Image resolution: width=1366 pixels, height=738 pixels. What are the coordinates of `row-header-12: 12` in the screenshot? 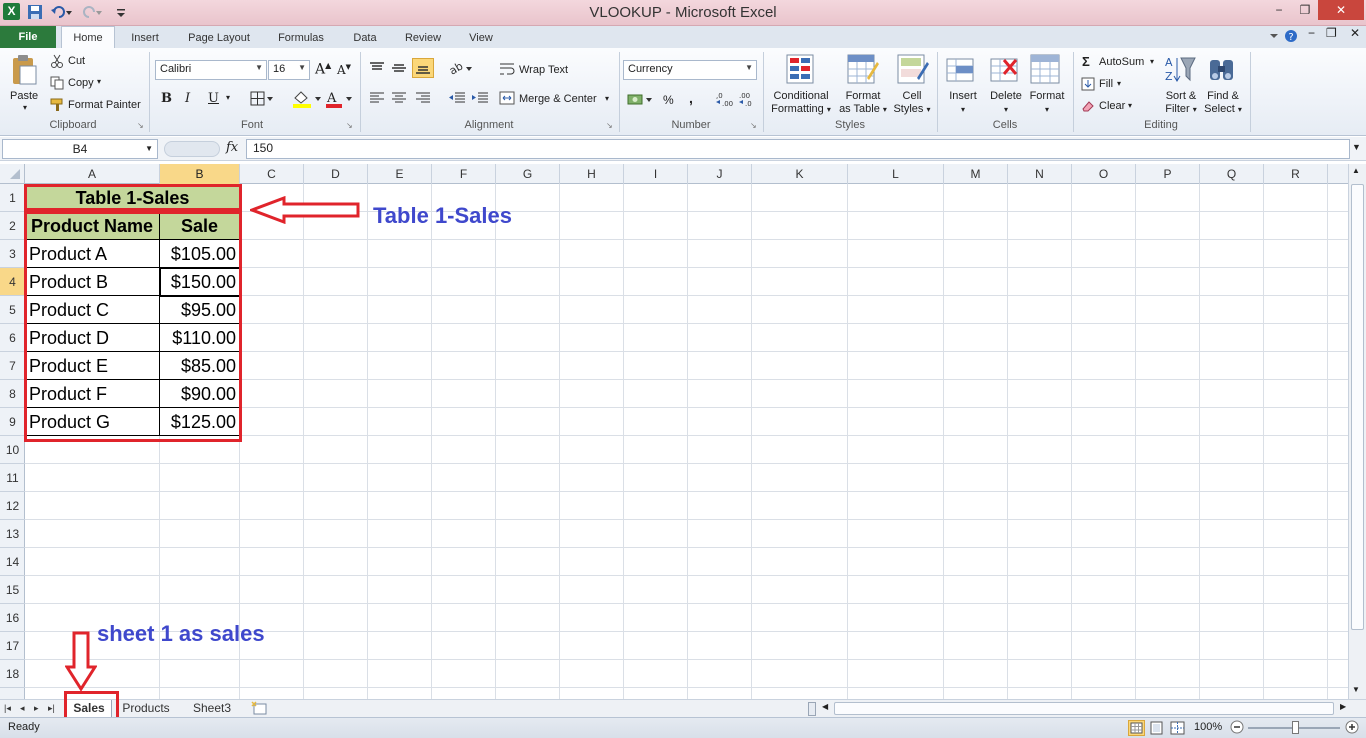 It's located at (12, 506).